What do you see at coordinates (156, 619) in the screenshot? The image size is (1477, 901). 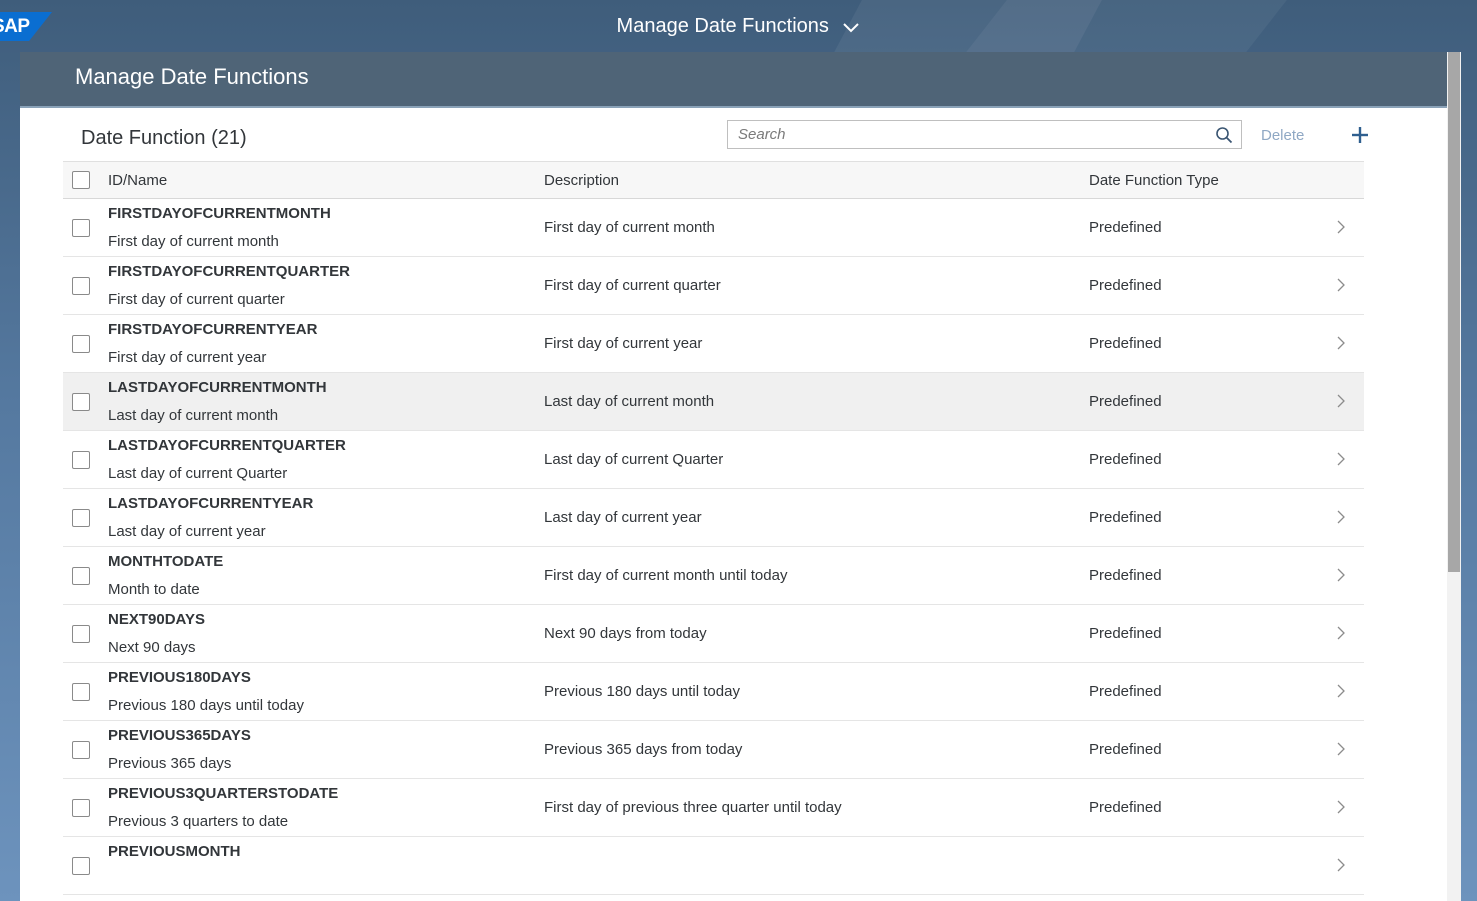 I see `row-id: NEXT90DAYS` at bounding box center [156, 619].